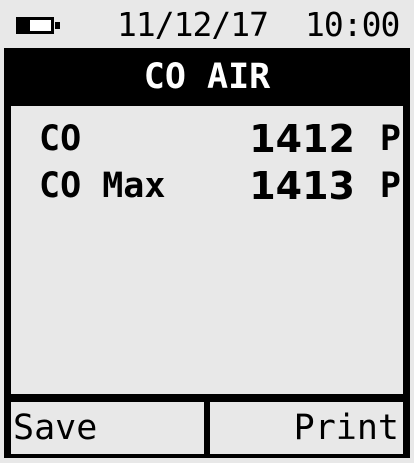 This screenshot has height=463, width=414. Describe the element at coordinates (207, 139) in the screenshot. I see `reading-row-co: CO 1412 P` at that location.